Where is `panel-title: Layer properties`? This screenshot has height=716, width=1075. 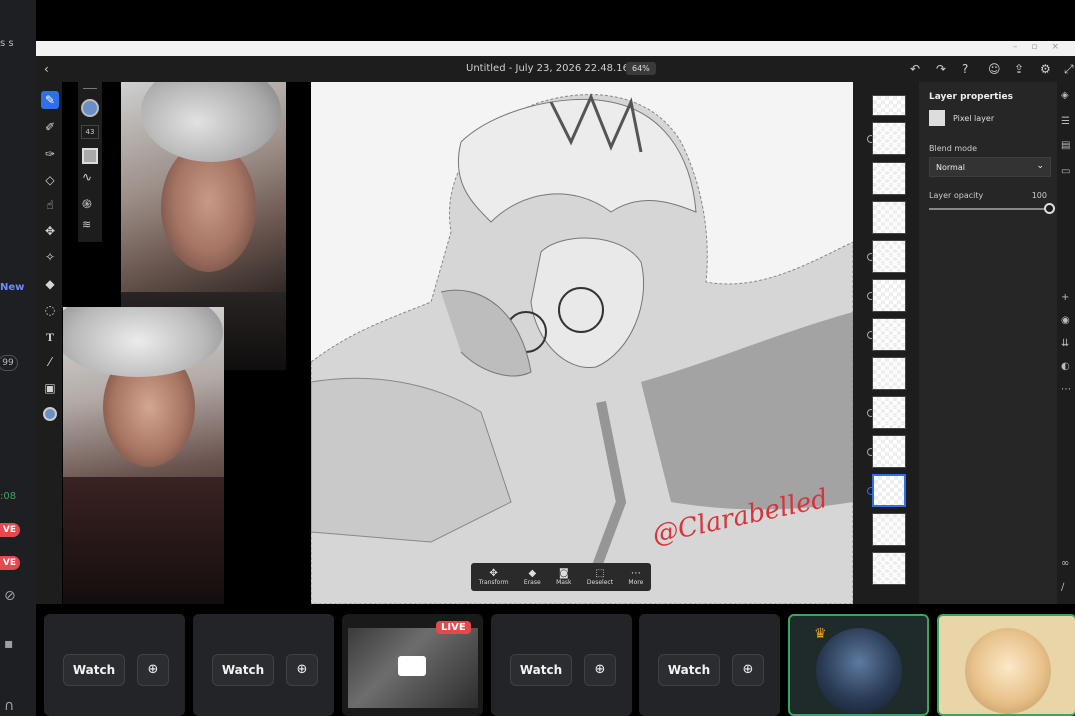
panel-title: Layer properties is located at coordinates (971, 97).